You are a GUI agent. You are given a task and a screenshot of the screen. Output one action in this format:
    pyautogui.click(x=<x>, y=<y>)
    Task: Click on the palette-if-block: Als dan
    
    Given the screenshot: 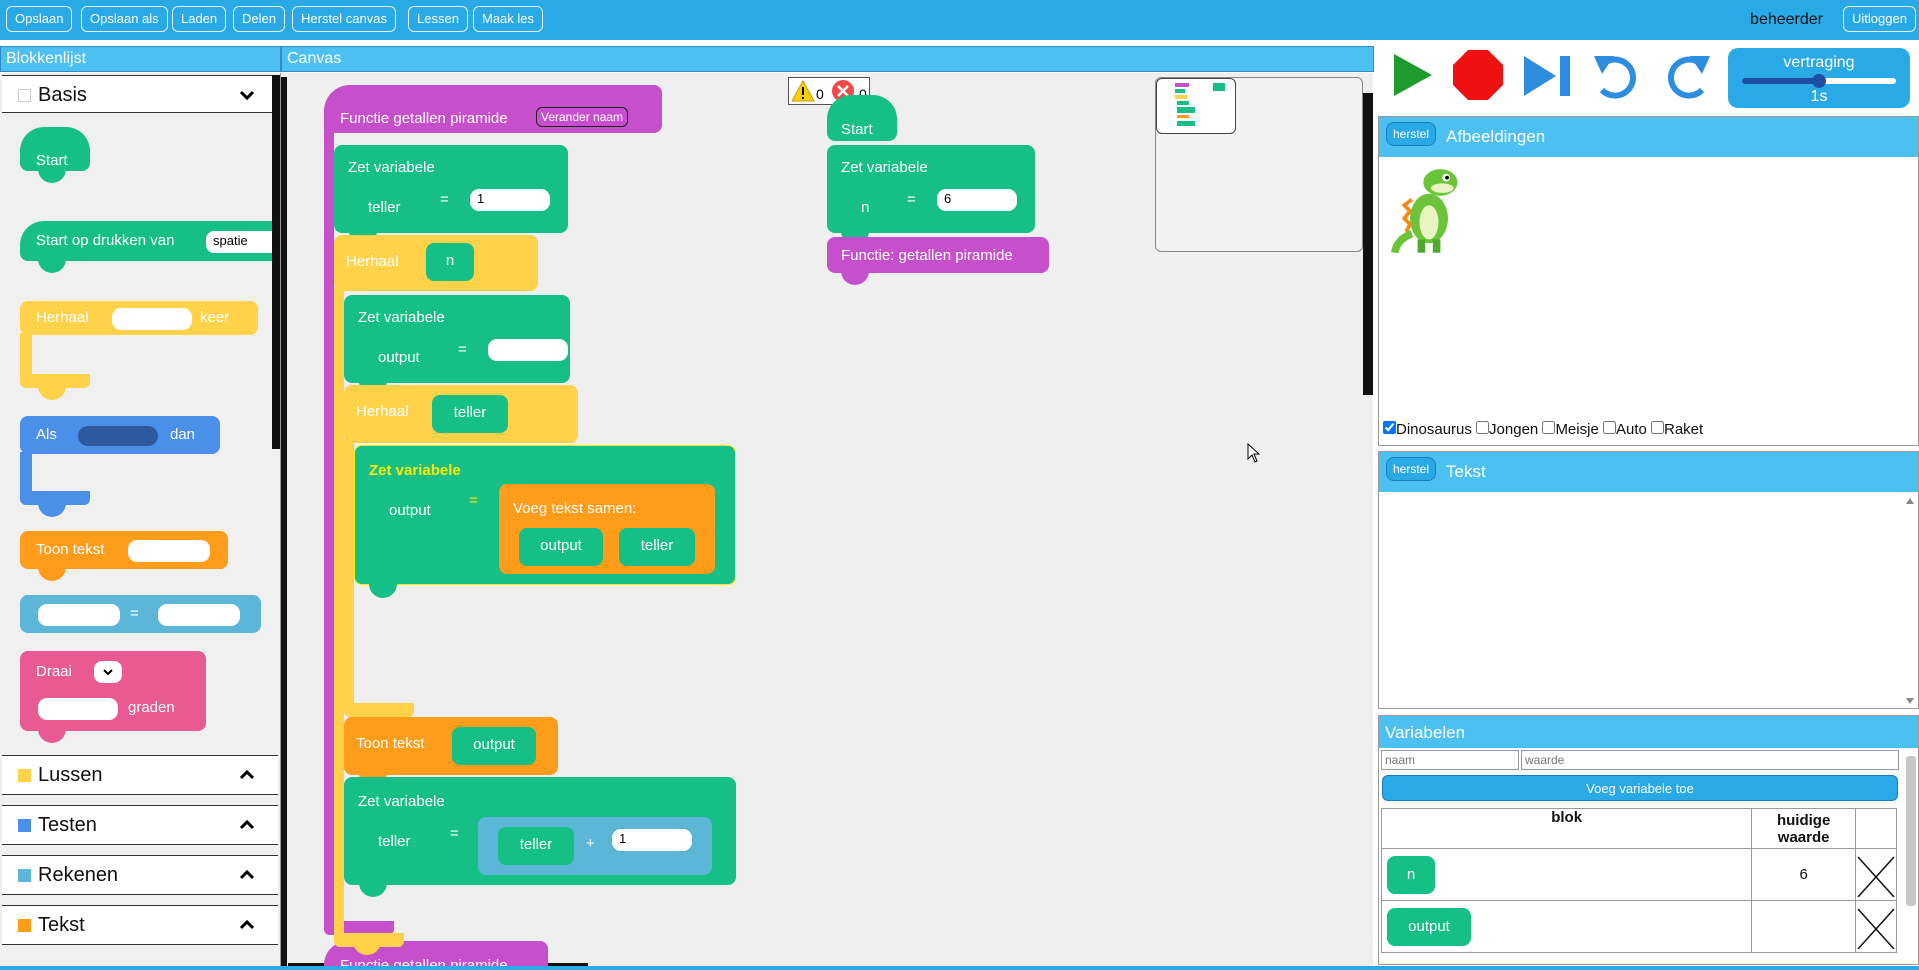 What is the action you would take?
    pyautogui.click(x=120, y=435)
    